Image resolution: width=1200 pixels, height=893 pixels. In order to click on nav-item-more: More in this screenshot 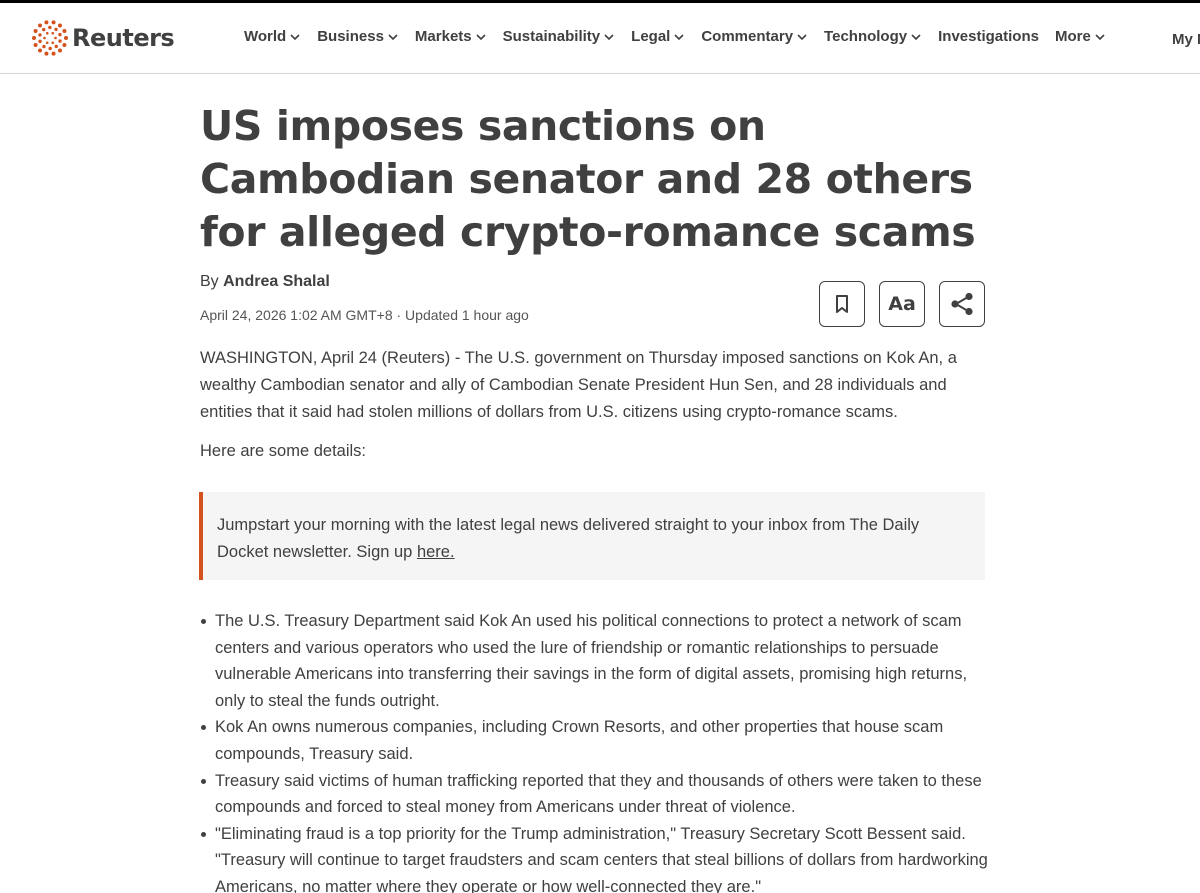, I will do `click(1080, 36)`.